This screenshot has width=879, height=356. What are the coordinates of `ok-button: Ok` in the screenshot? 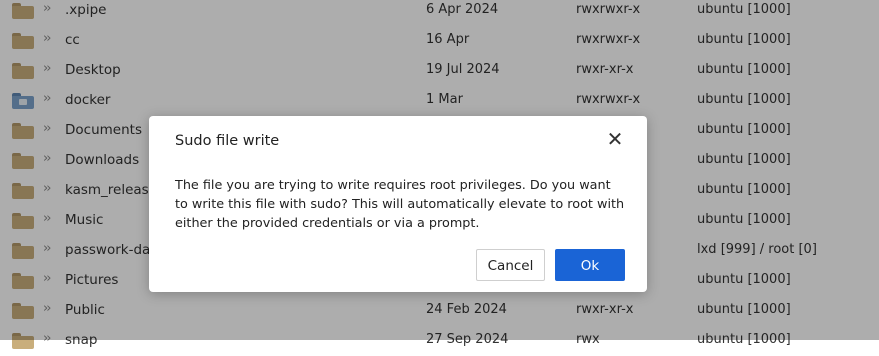 It's located at (590, 265).